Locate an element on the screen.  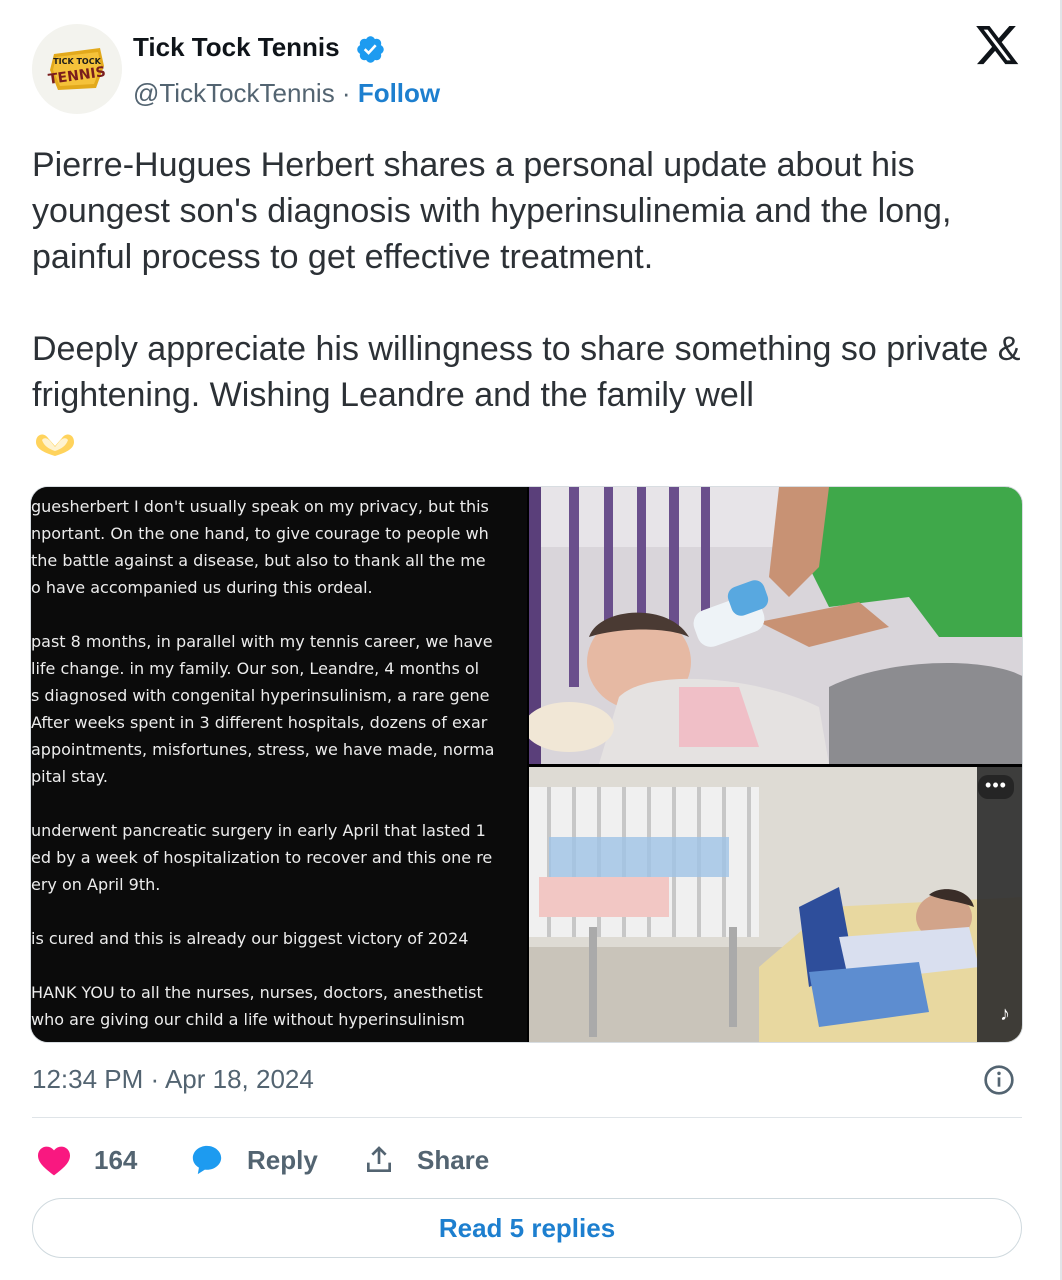
more-options-button: ••• is located at coordinates (996, 787).